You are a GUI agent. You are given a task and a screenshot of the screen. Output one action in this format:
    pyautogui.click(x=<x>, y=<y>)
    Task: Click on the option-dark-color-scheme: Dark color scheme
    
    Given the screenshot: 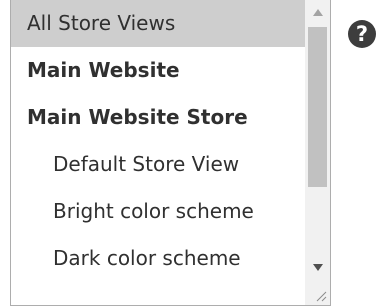 What is the action you would take?
    pyautogui.click(x=158, y=260)
    